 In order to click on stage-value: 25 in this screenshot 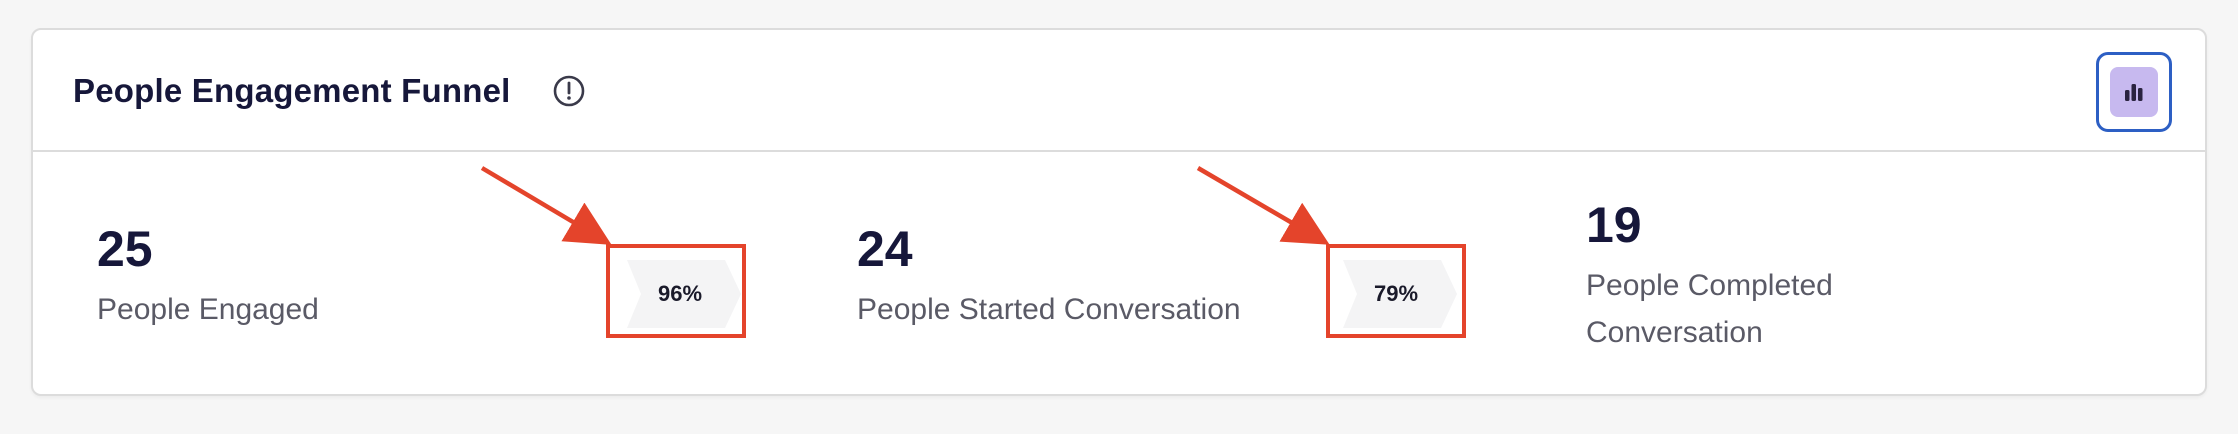, I will do `click(125, 249)`.